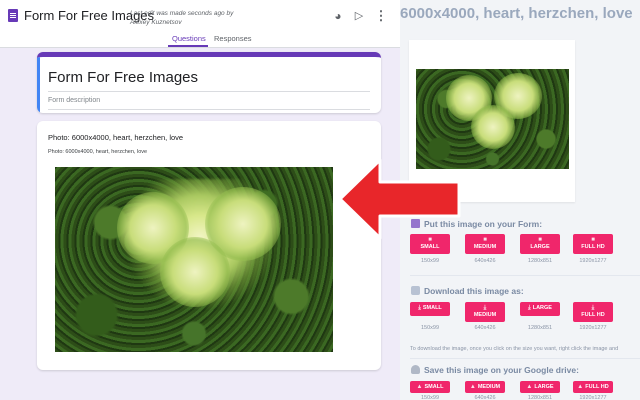 This screenshot has width=640, height=400. I want to click on form-header-card: Form For Free Images Form description, so click(209, 82).